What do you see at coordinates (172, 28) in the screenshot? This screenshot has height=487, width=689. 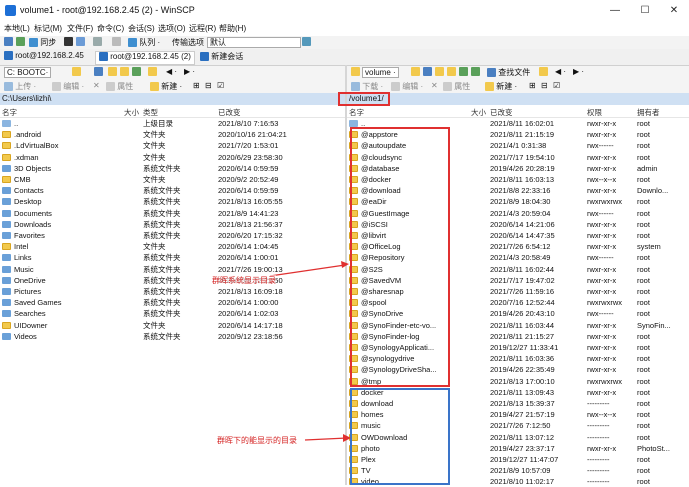 I see `menu-options: 选项(O)` at bounding box center [172, 28].